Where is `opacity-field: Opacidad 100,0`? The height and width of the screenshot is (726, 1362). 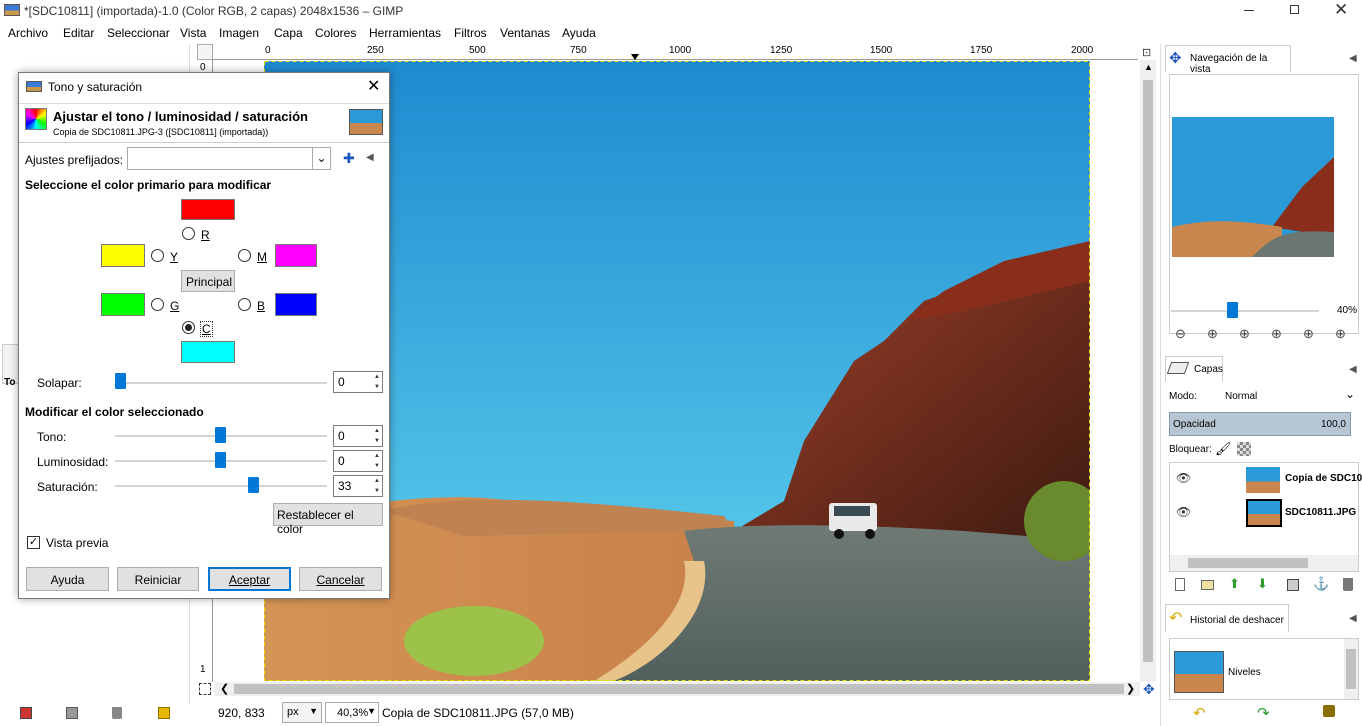 opacity-field: Opacidad 100,0 is located at coordinates (1260, 424).